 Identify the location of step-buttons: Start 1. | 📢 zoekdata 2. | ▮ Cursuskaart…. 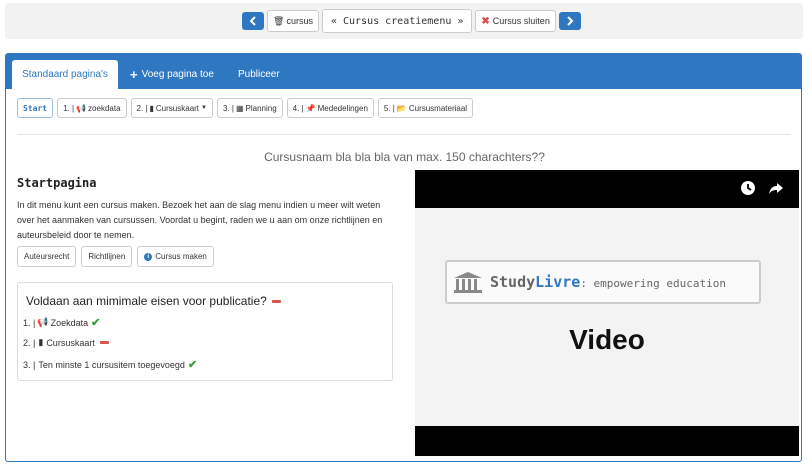
(245, 108).